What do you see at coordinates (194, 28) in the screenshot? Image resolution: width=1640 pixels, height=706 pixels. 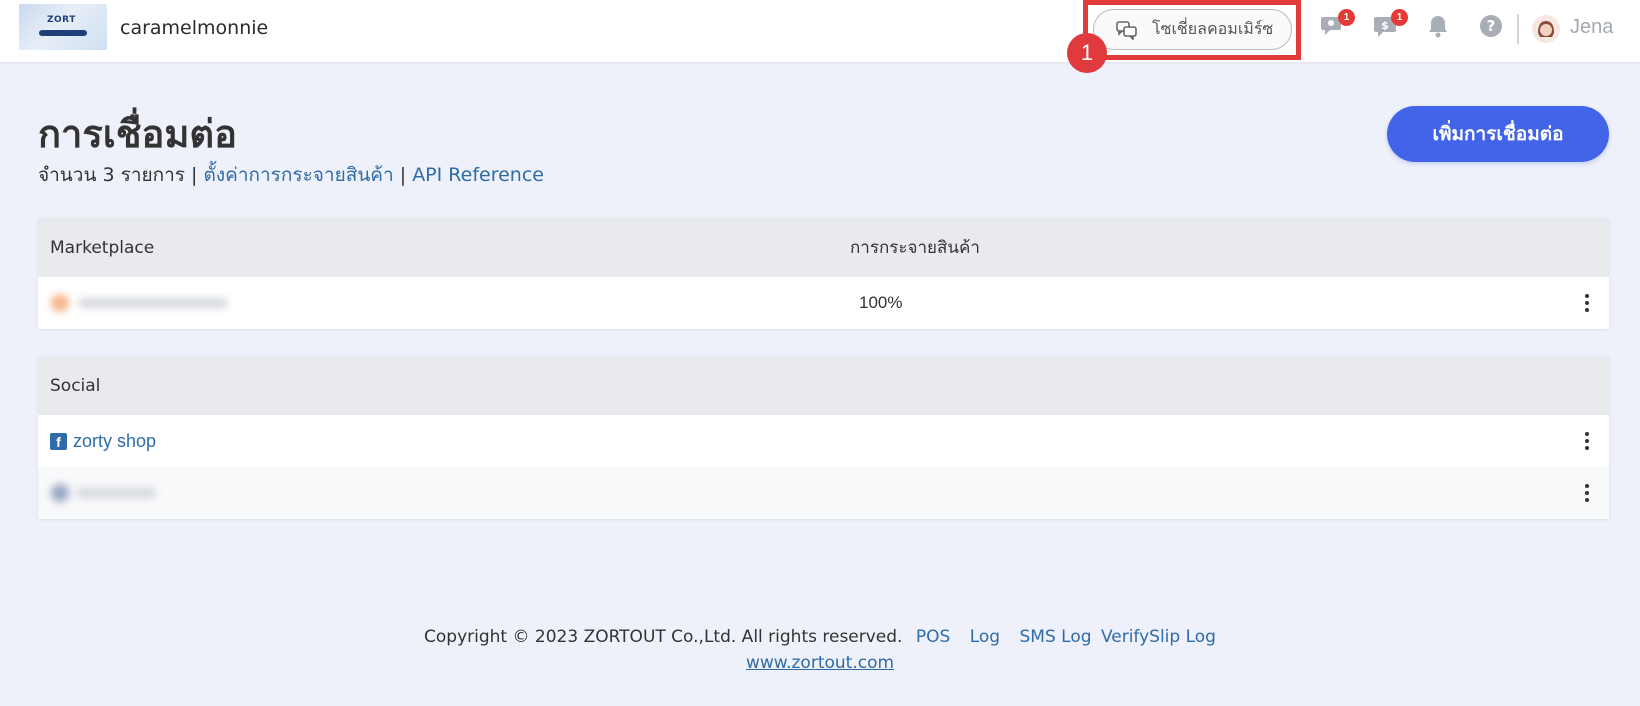 I see `shop-name: caramelmonnie` at bounding box center [194, 28].